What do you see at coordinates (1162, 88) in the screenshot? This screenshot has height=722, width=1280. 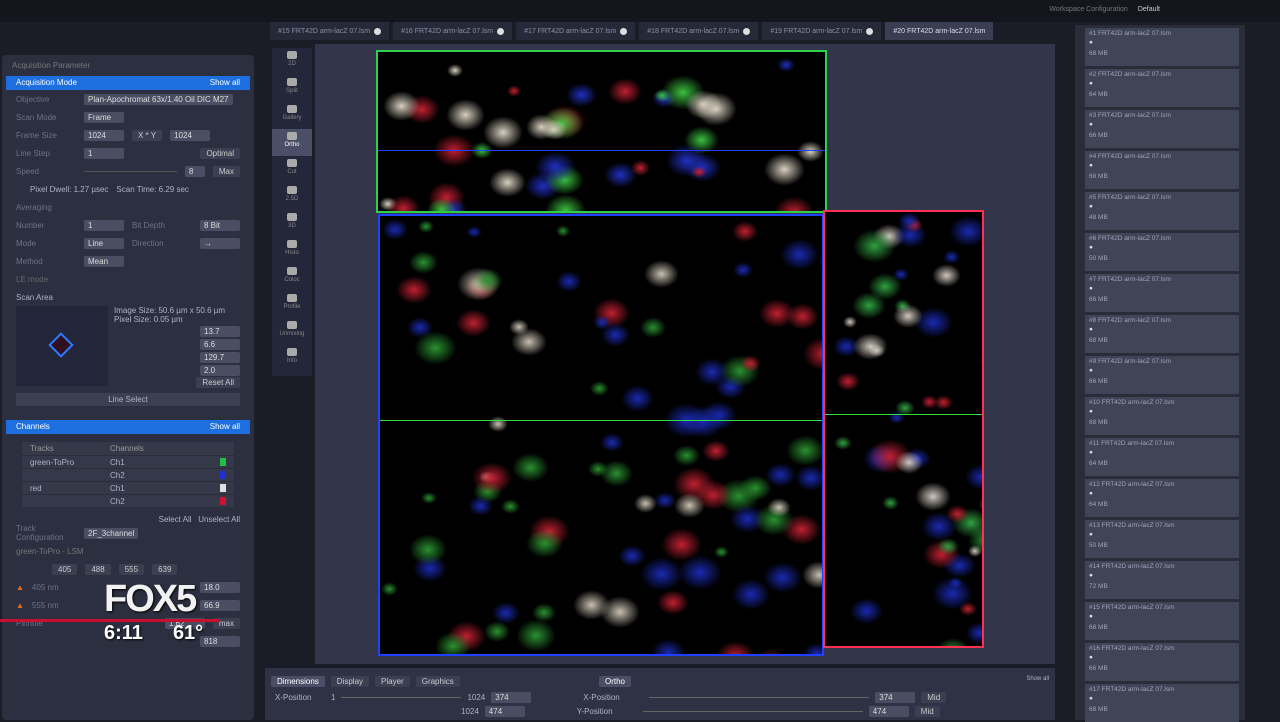 I see `file-item: #2 FRT42D arm-lacZ 07.lsm ● 64 MB` at bounding box center [1162, 88].